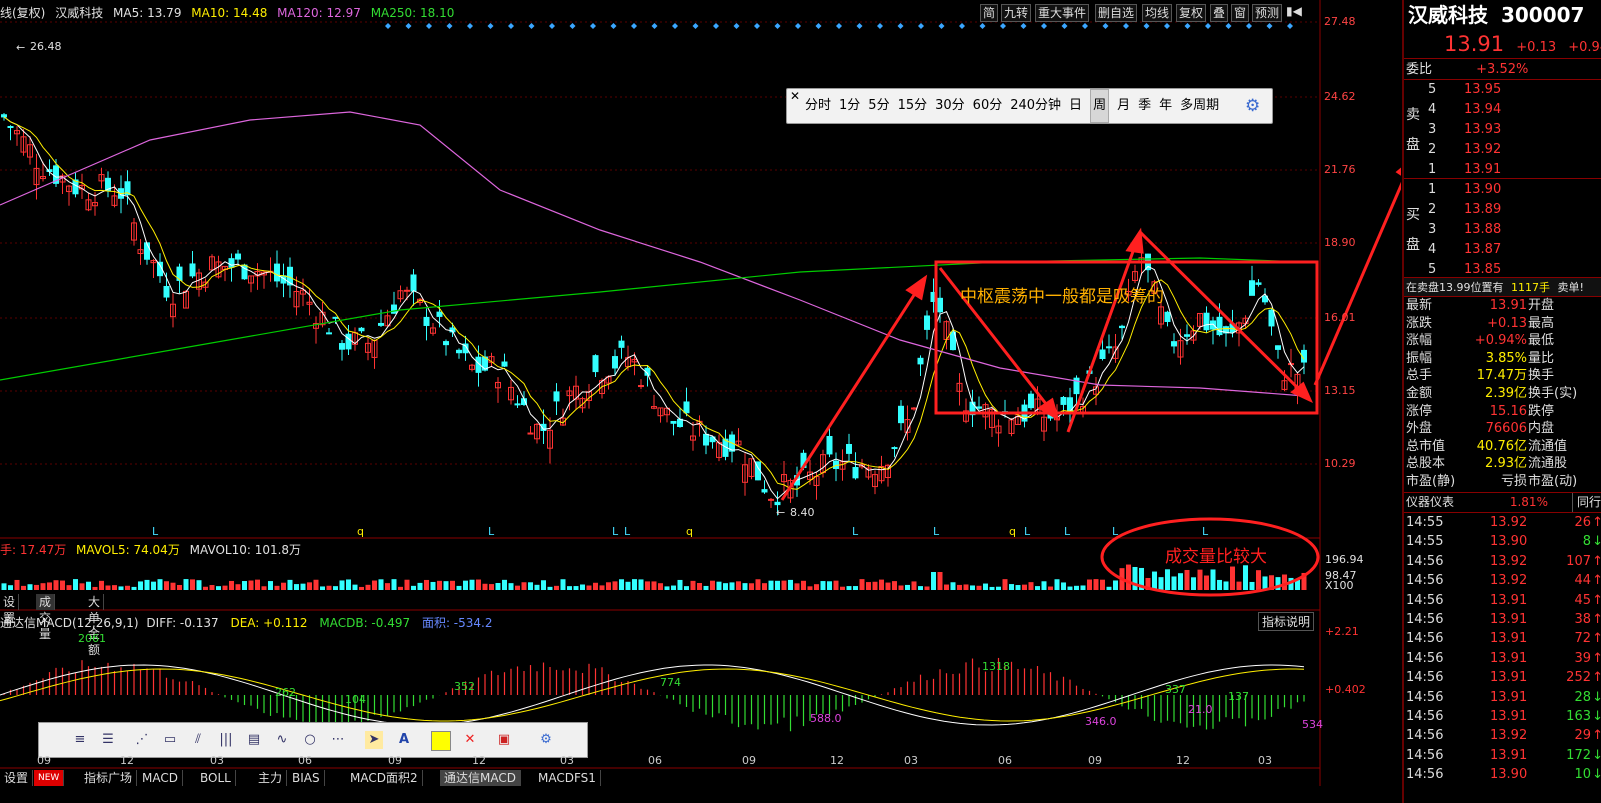 The width and height of the screenshot is (1601, 803). I want to click on close-icon: ✕, so click(795, 96).